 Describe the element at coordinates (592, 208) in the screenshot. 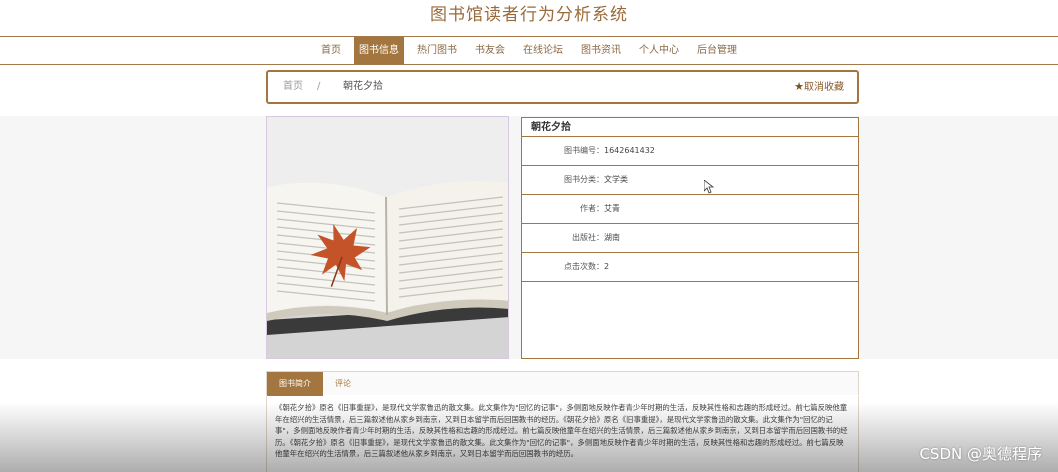

I see `book-author-label: 作者：` at that location.